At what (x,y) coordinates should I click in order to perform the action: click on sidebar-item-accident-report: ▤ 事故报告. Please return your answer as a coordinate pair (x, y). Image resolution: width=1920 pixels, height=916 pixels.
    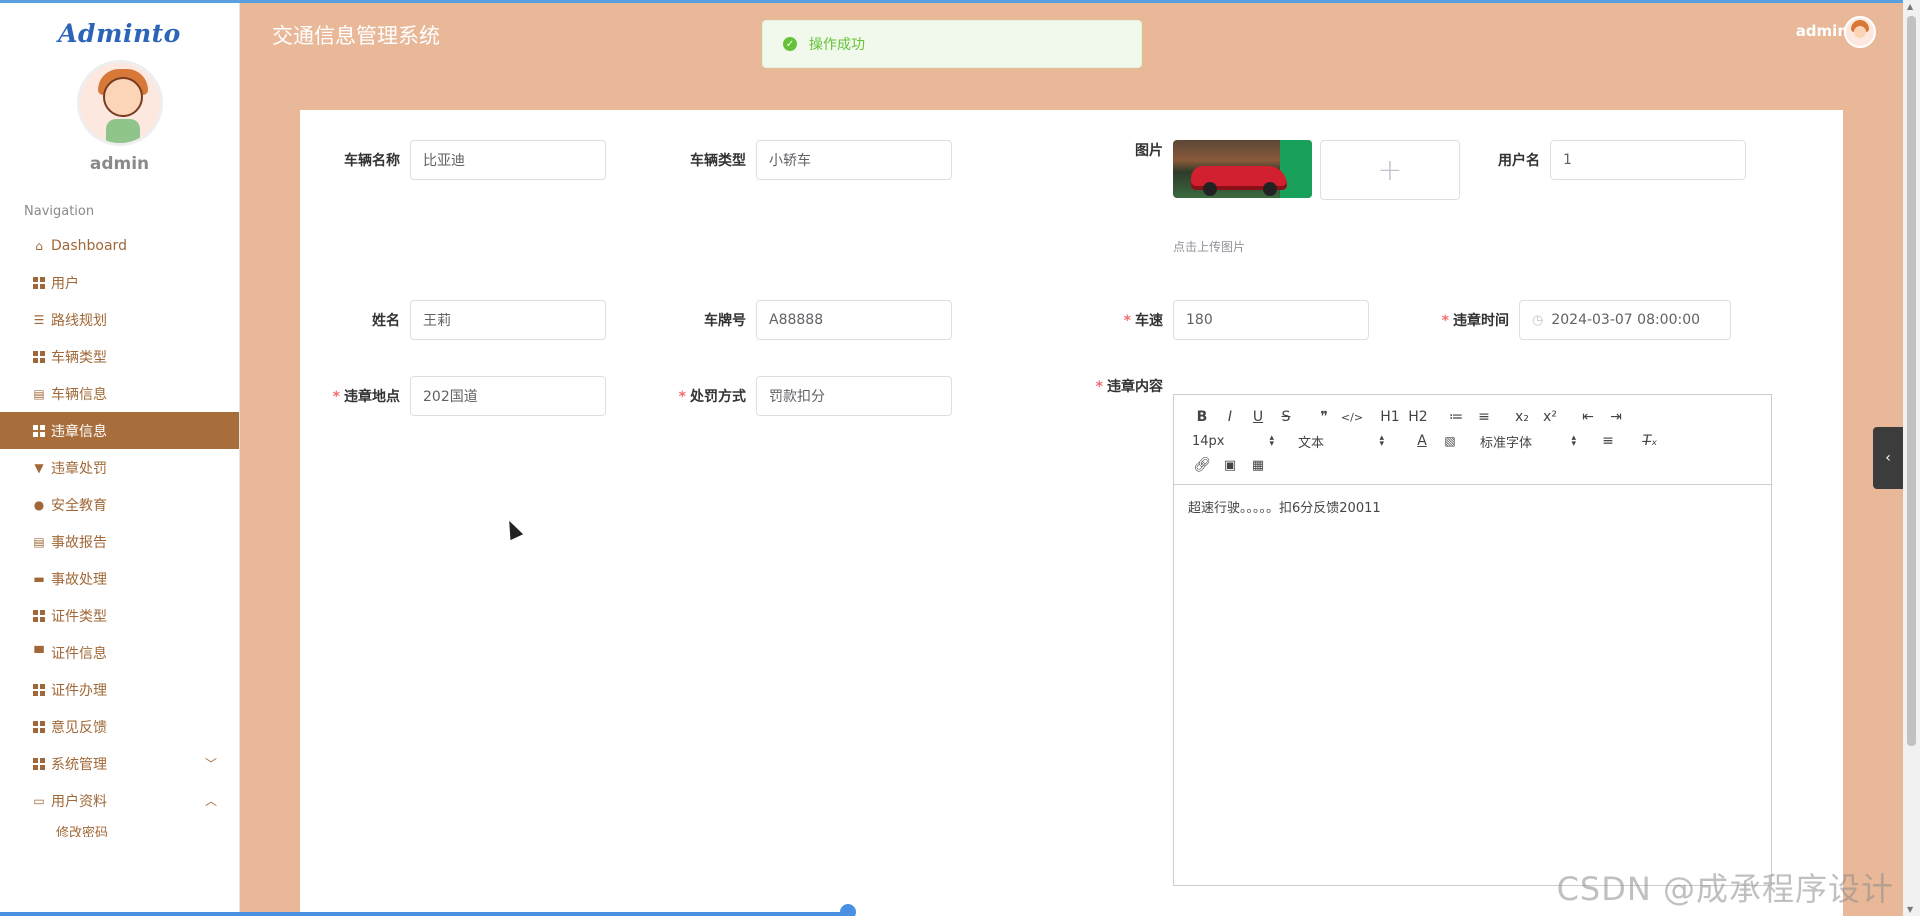
    Looking at the image, I should click on (119, 541).